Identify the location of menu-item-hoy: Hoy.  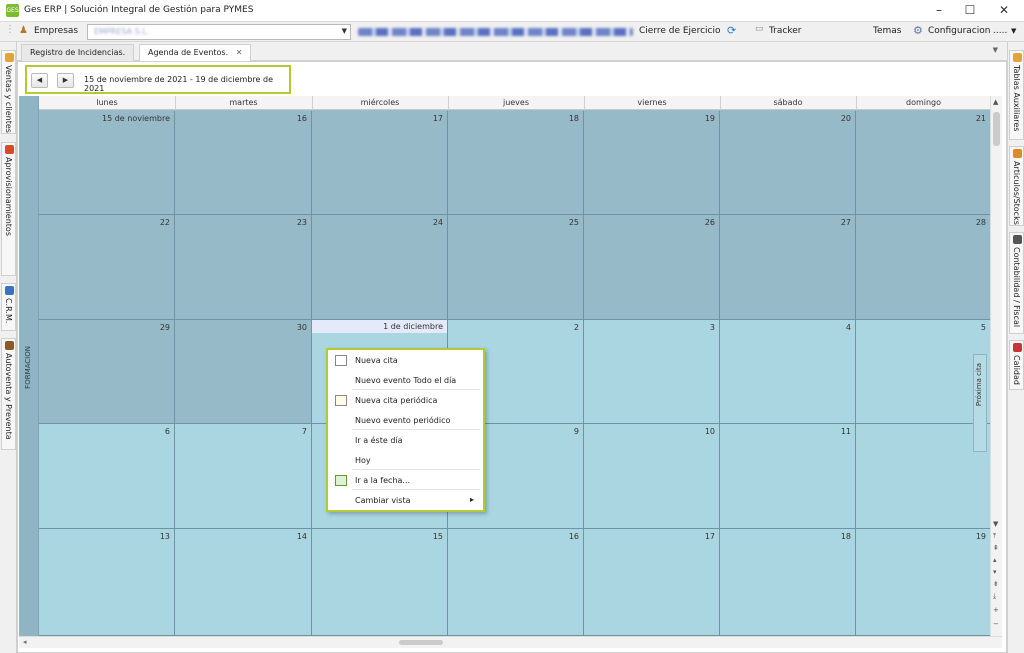
(405, 461).